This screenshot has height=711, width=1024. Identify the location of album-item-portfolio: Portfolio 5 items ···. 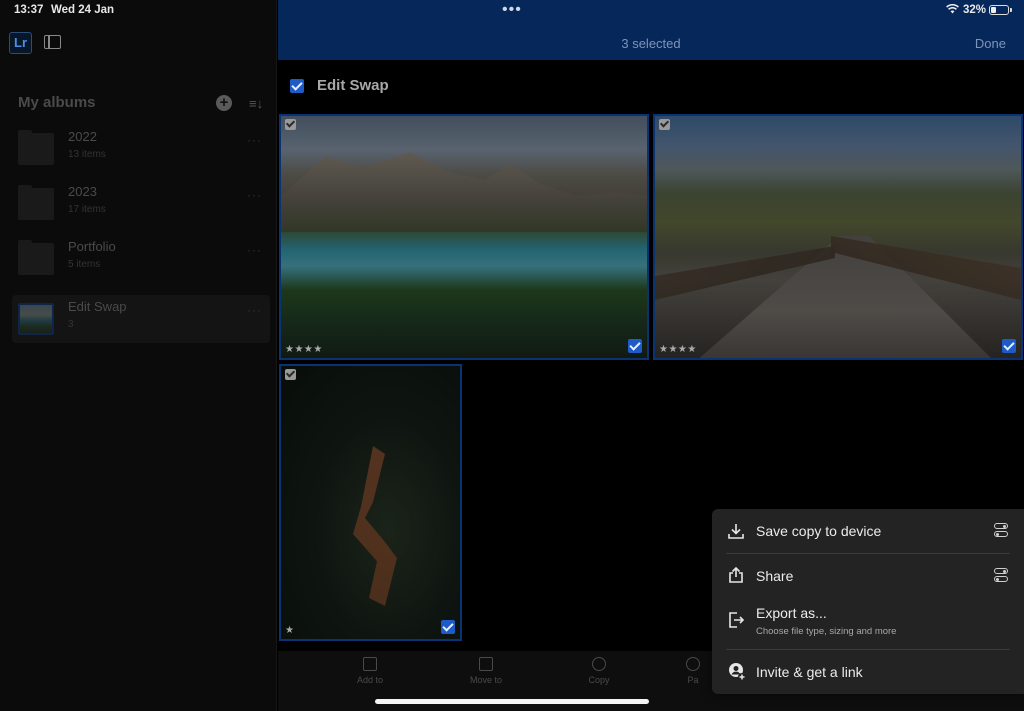
(141, 259).